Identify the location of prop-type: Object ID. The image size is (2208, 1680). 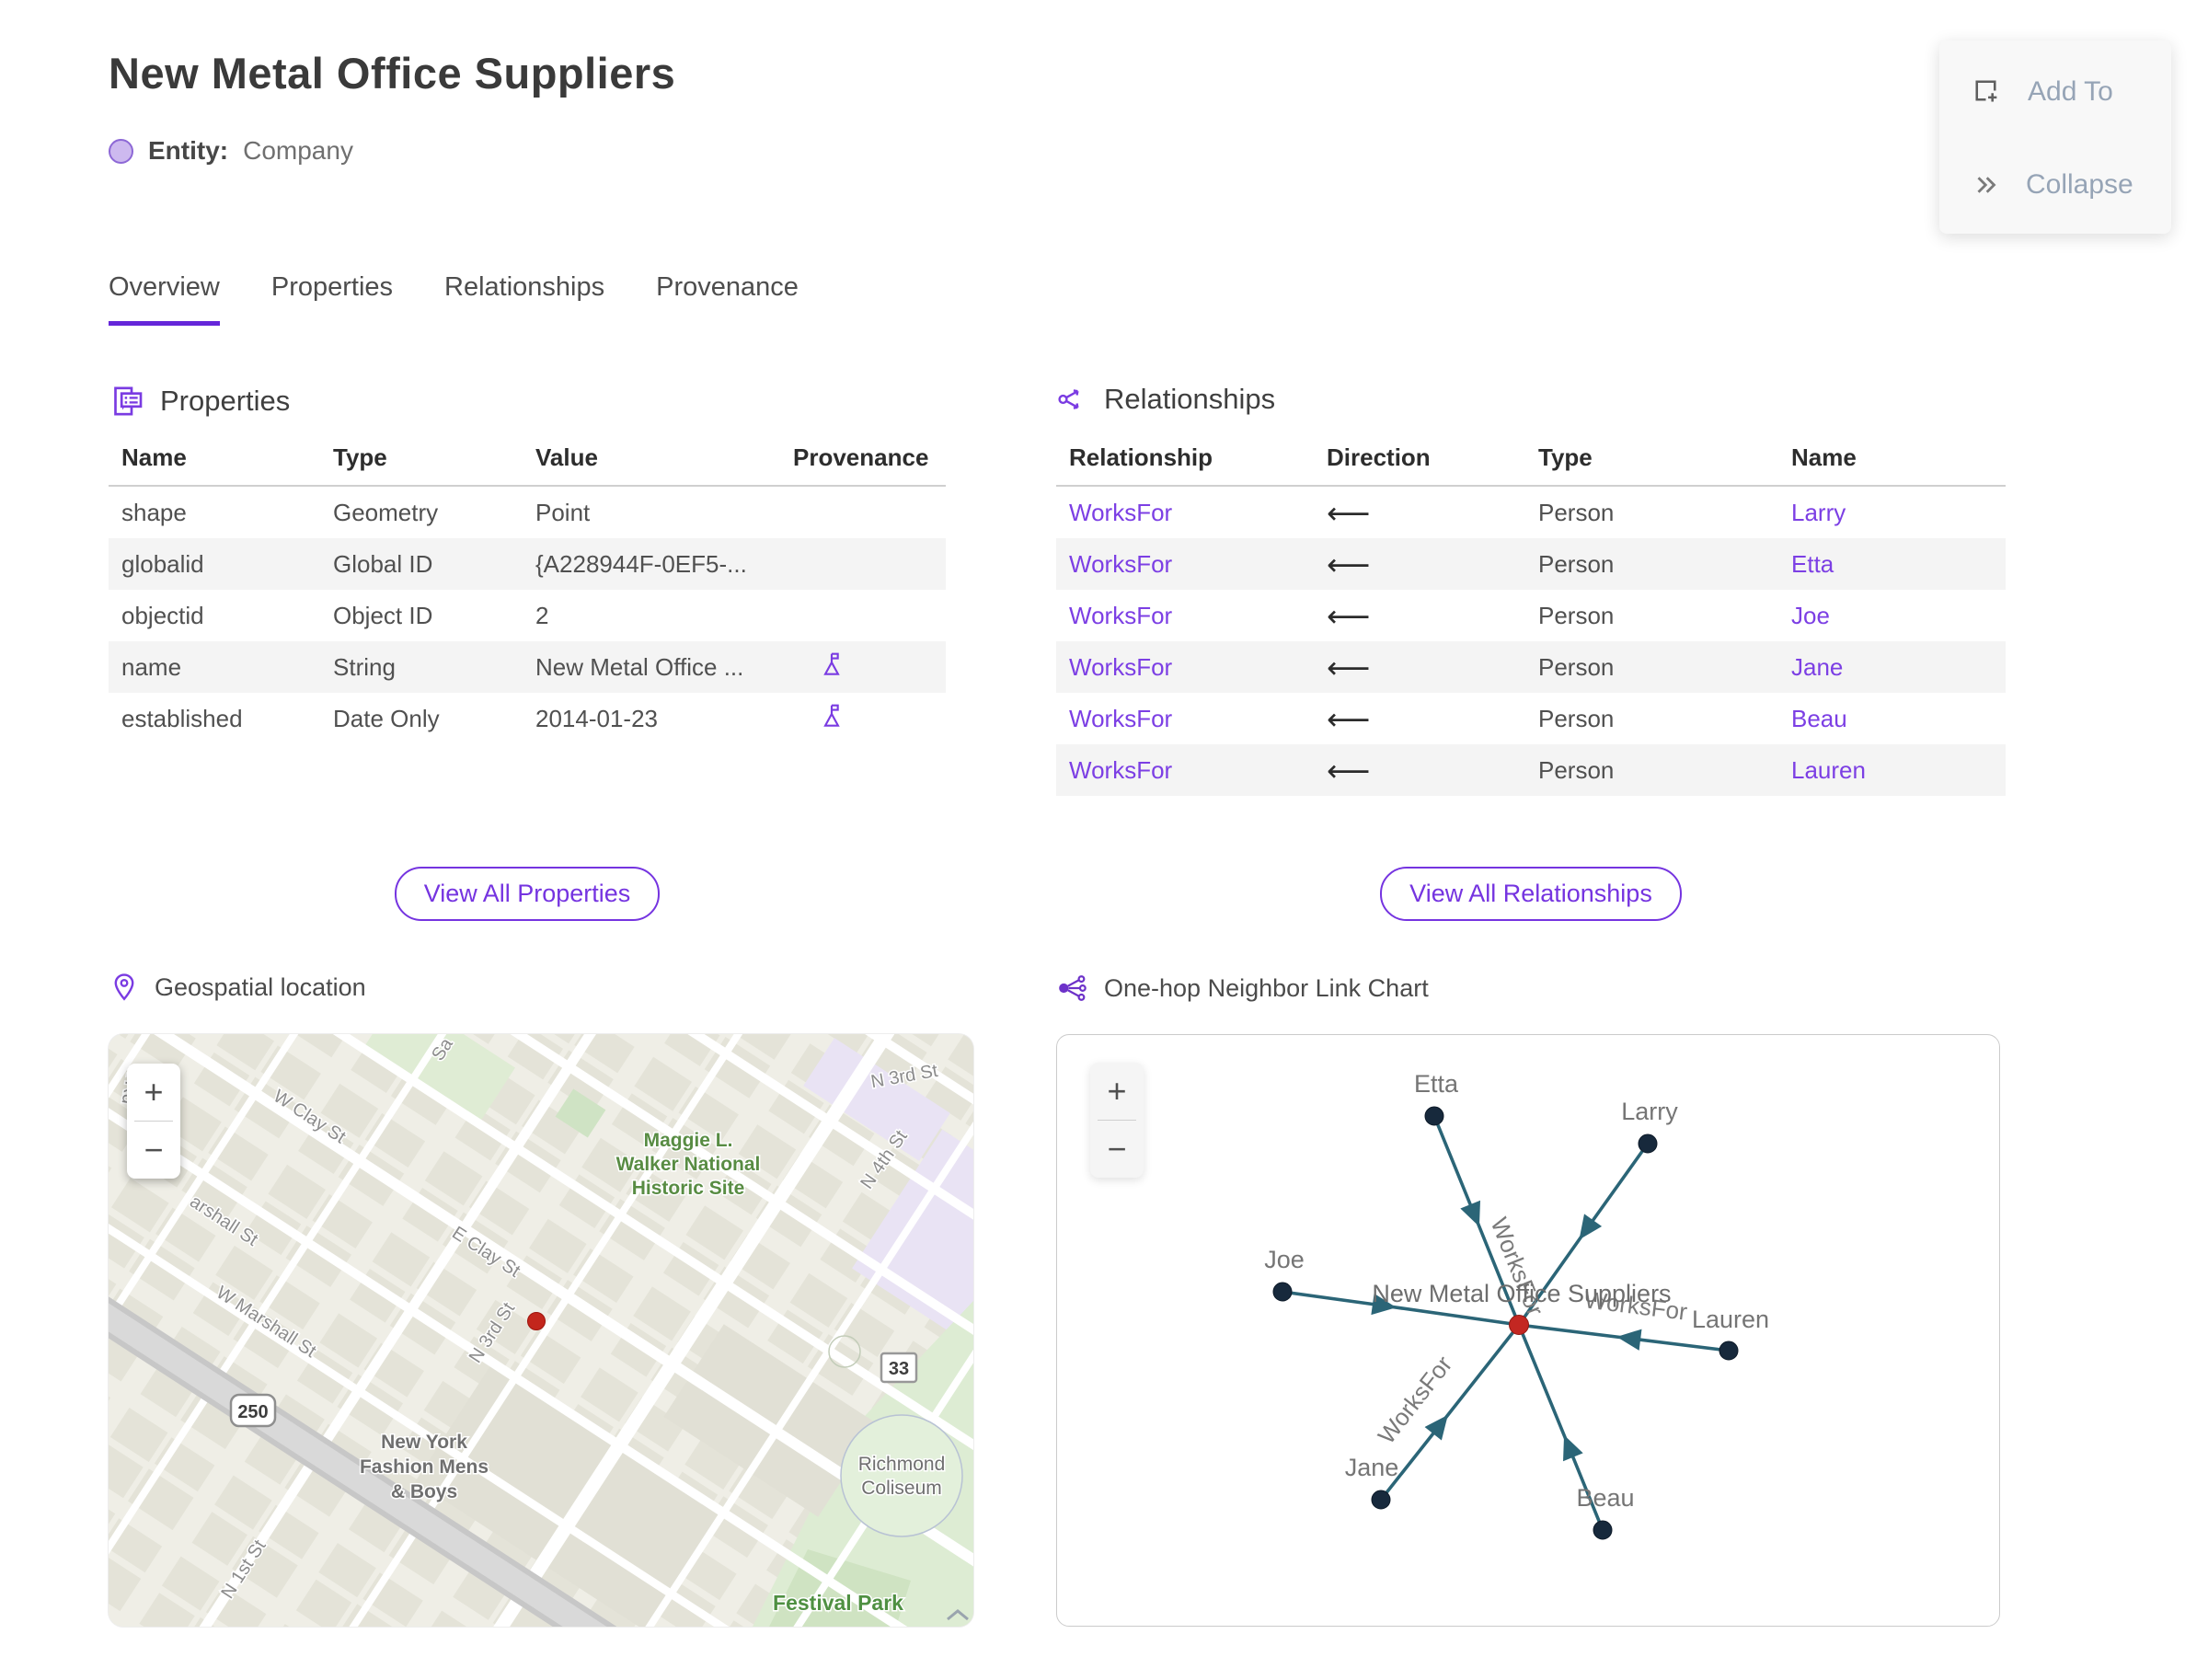
(383, 615).